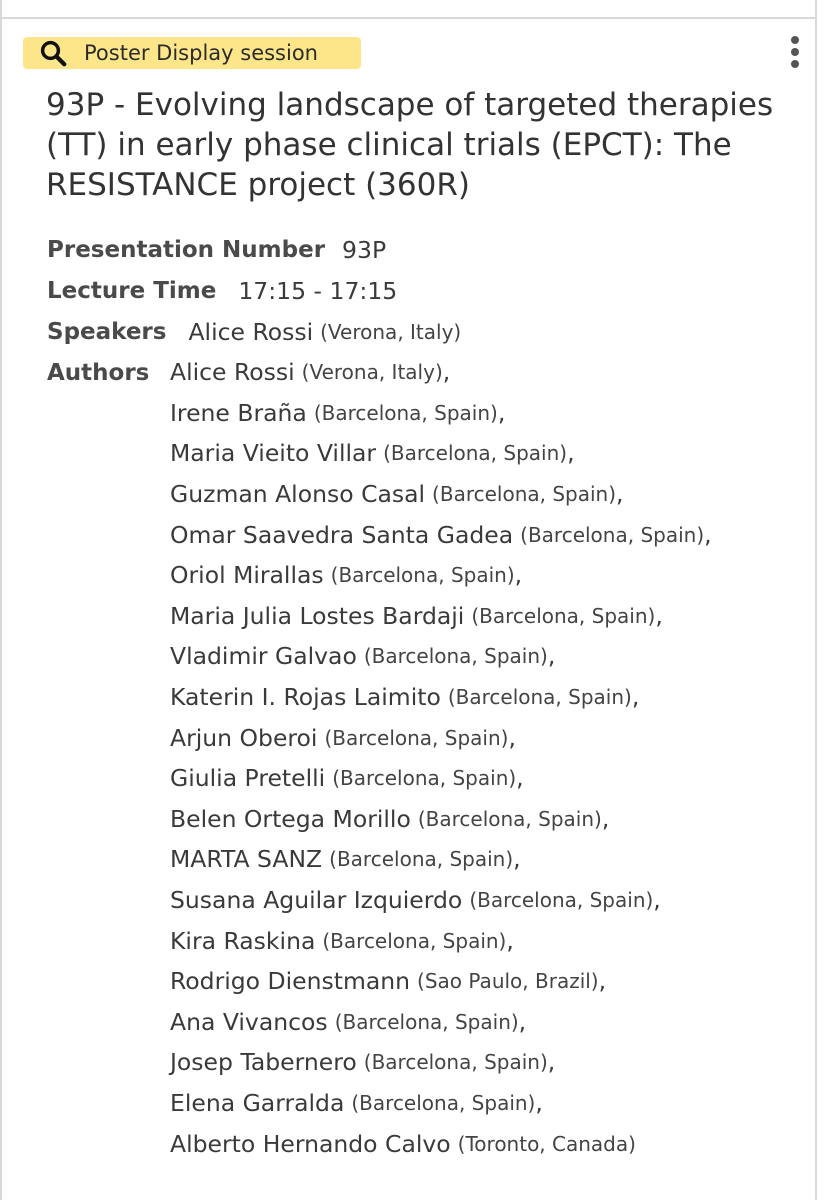 The height and width of the screenshot is (1200, 836). I want to click on authors-label: Authors, so click(98, 372).